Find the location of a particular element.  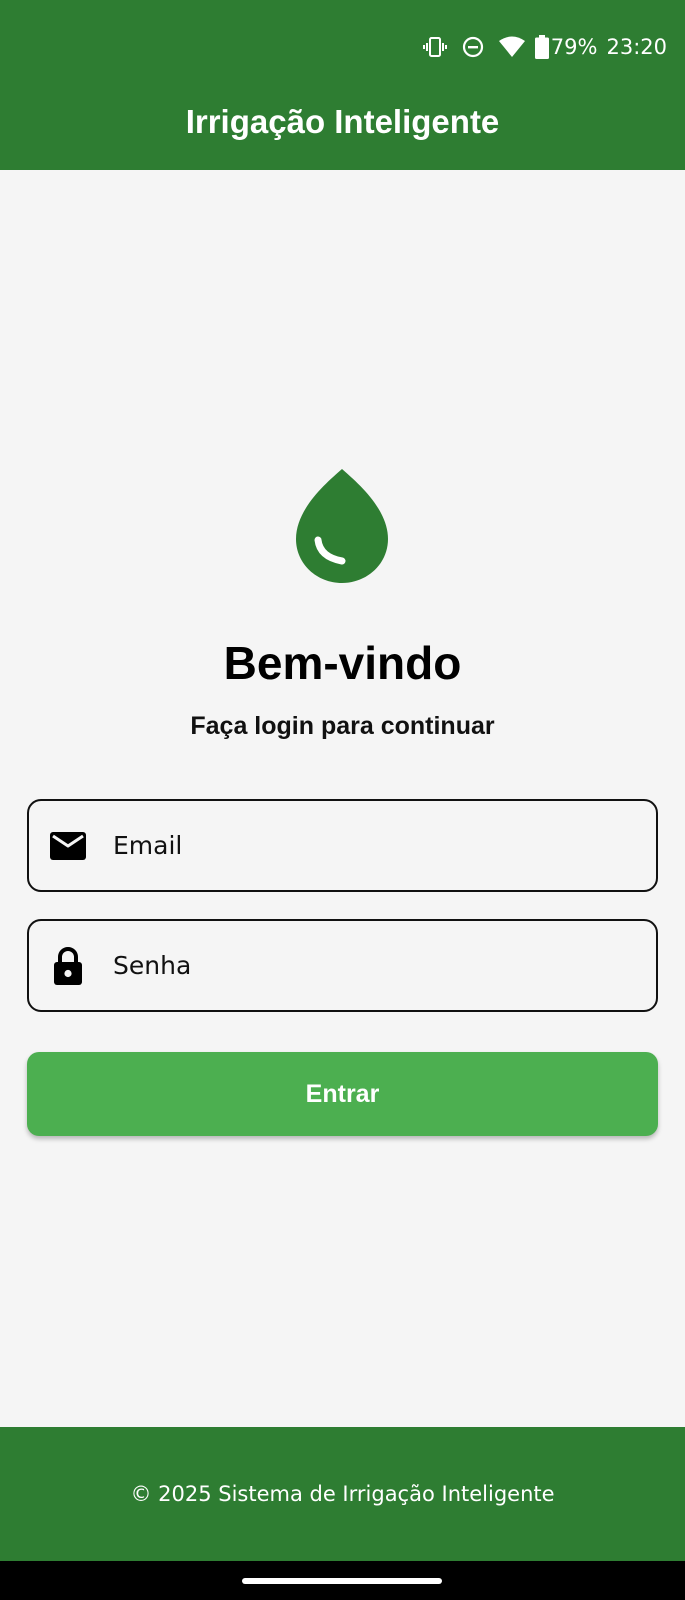

battery-icon is located at coordinates (541, 47).